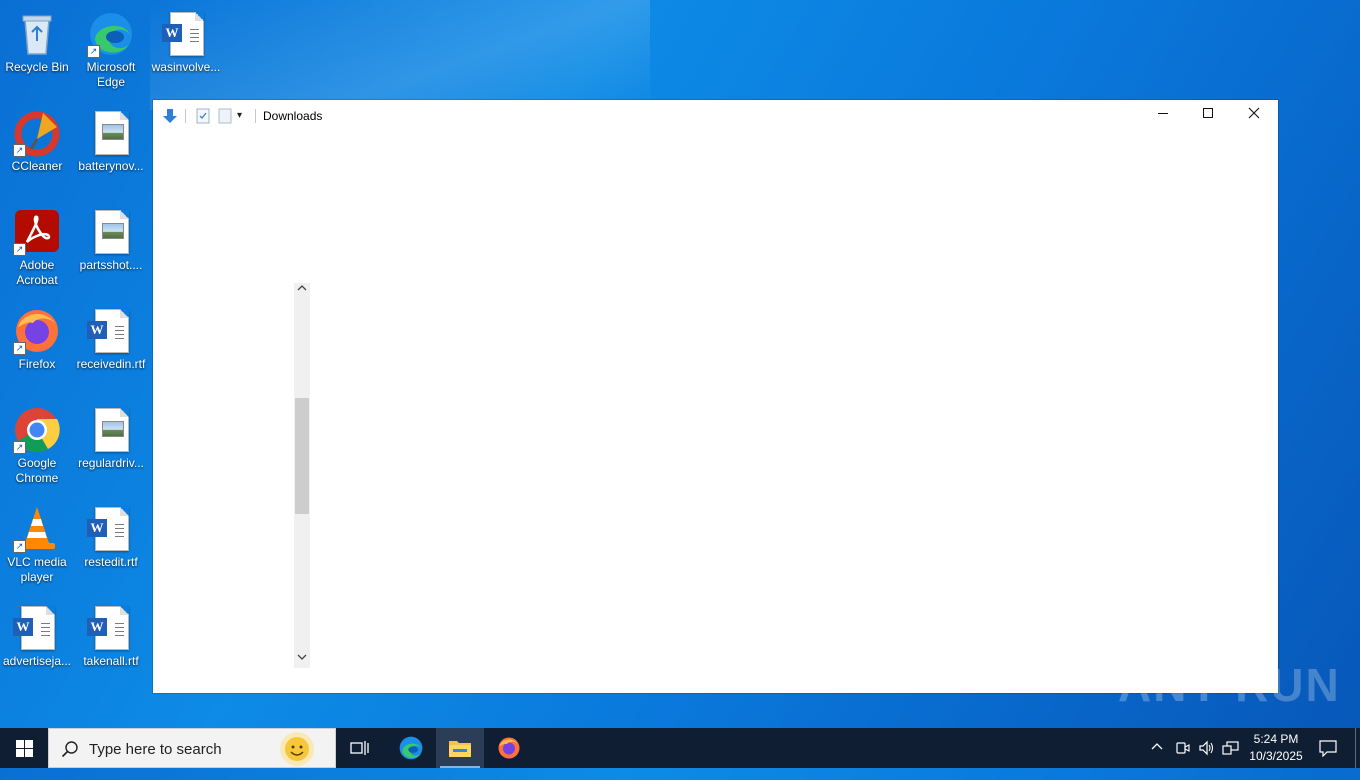  What do you see at coordinates (70, 751) in the screenshot?
I see `search-icon` at bounding box center [70, 751].